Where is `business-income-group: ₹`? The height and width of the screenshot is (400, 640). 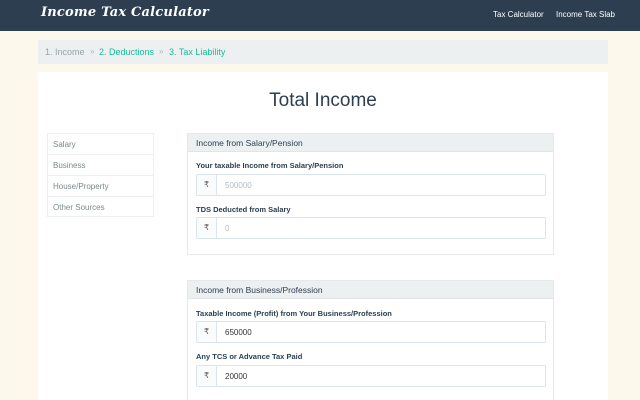
business-income-group: ₹ is located at coordinates (371, 332).